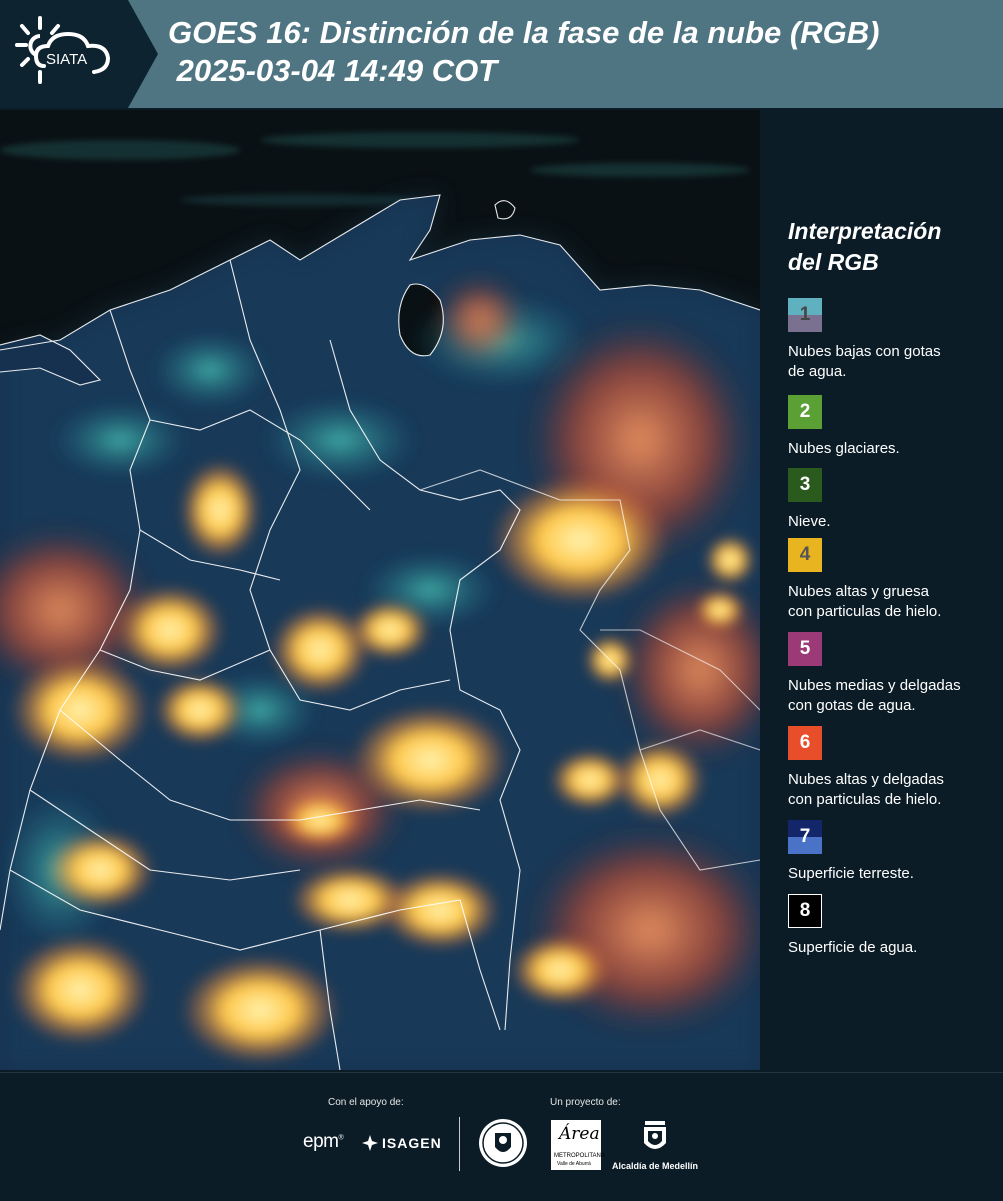 This screenshot has height=1201, width=1003. I want to click on legend-swatch-4: 4, so click(805, 555).